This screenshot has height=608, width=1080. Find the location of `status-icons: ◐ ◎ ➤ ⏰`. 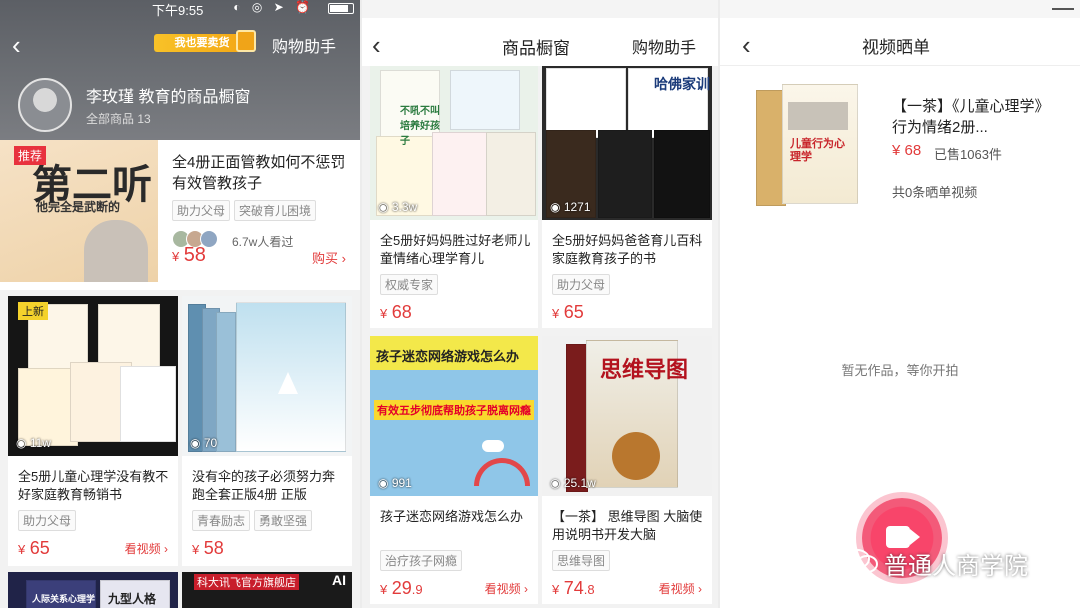

status-icons: ◐ ◎ ➤ ⏰ is located at coordinates (273, 7).